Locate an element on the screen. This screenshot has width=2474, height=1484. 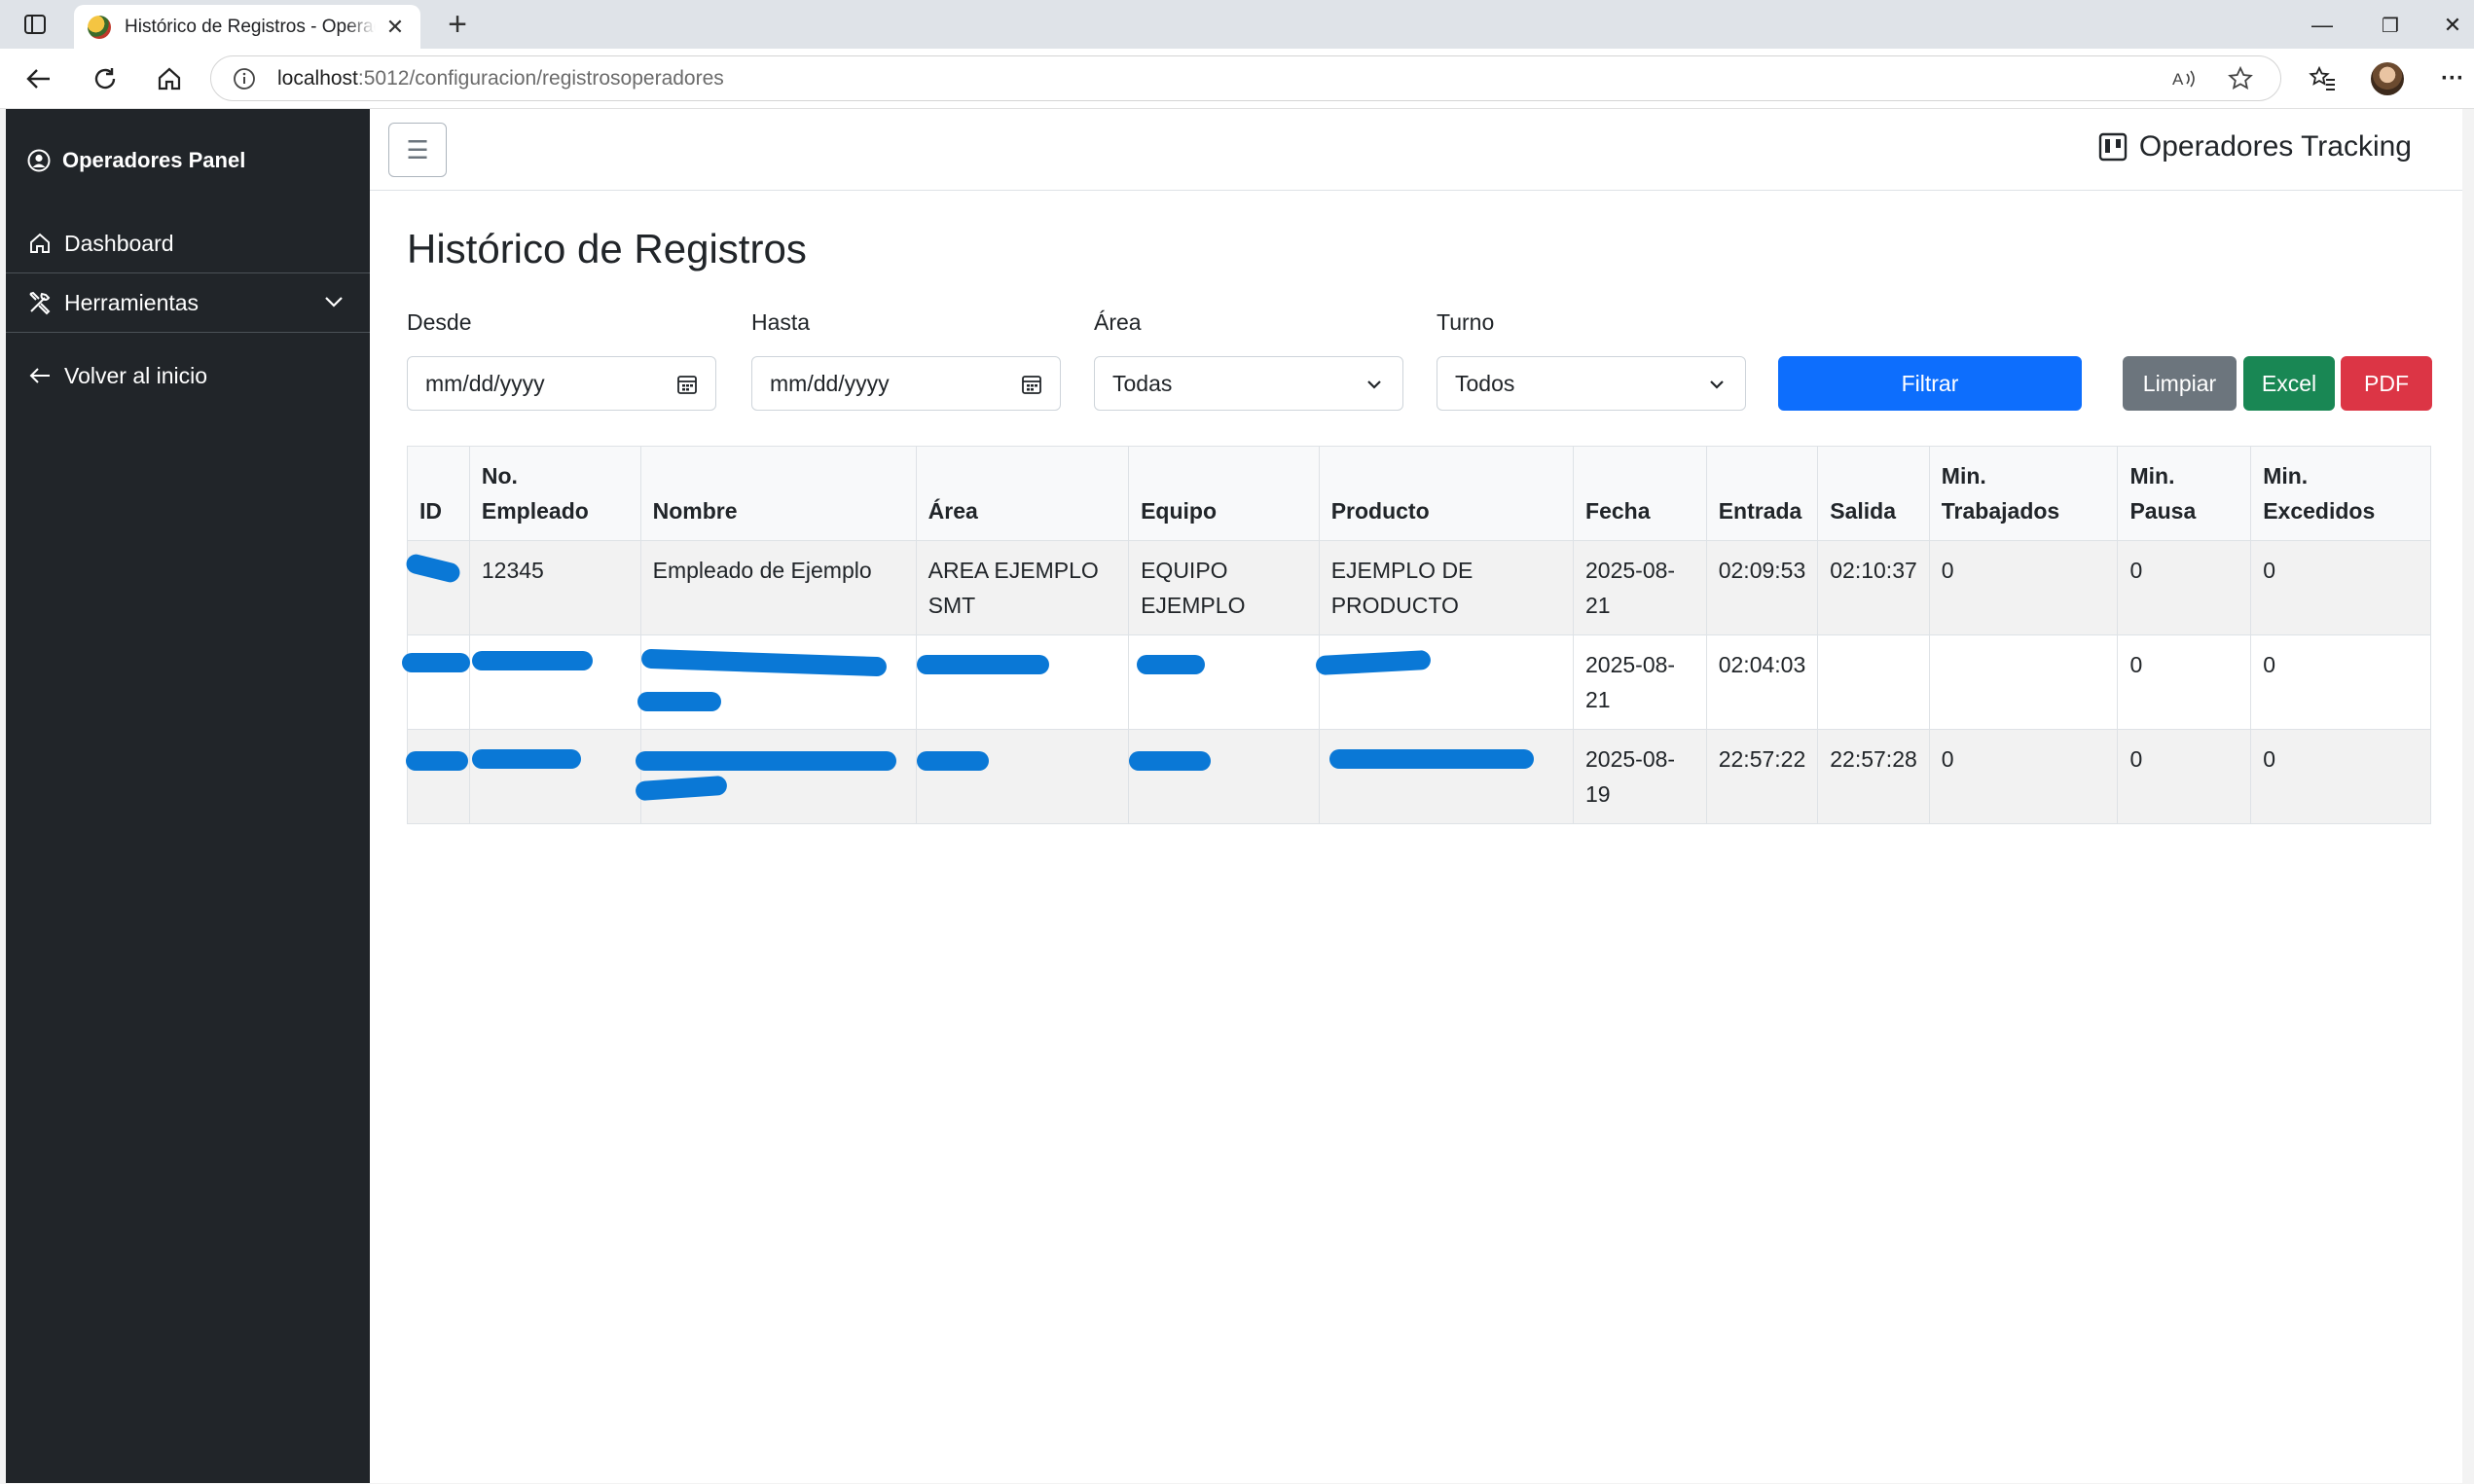
cell-equipo: EQUIPO EJEMPLO is located at coordinates (1224, 588).